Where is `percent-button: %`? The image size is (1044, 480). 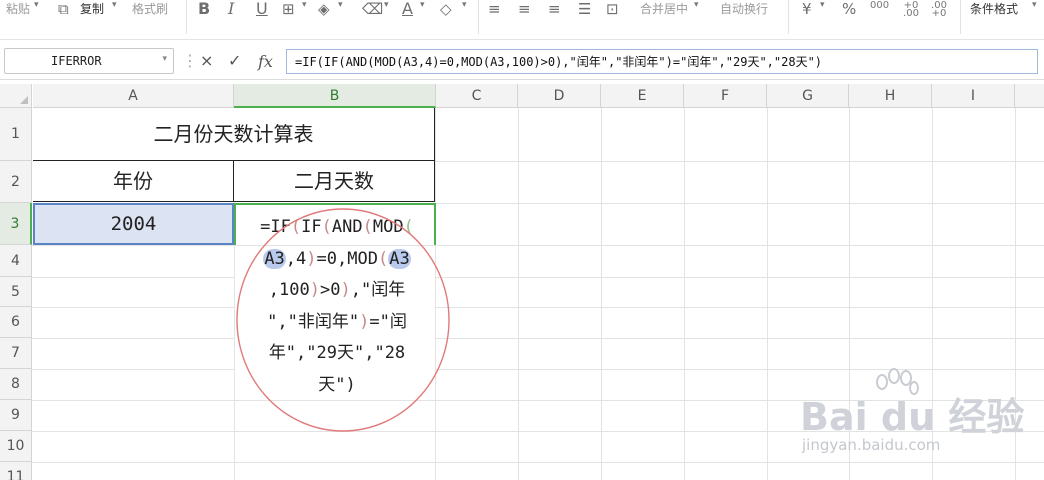
percent-button: % is located at coordinates (849, 9).